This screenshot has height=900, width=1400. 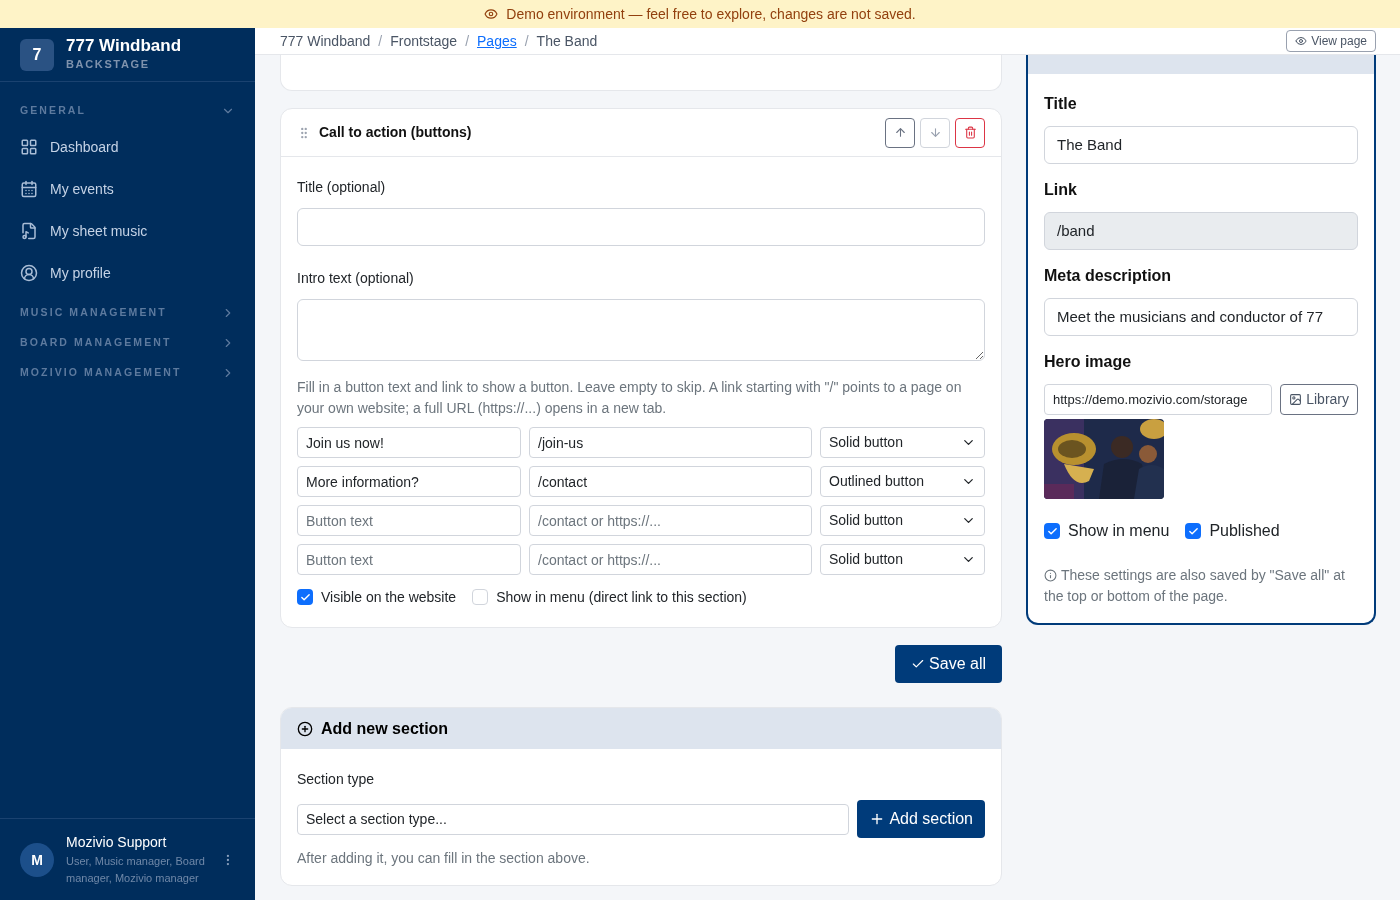 What do you see at coordinates (127, 147) in the screenshot?
I see `nav-item: Dashboard` at bounding box center [127, 147].